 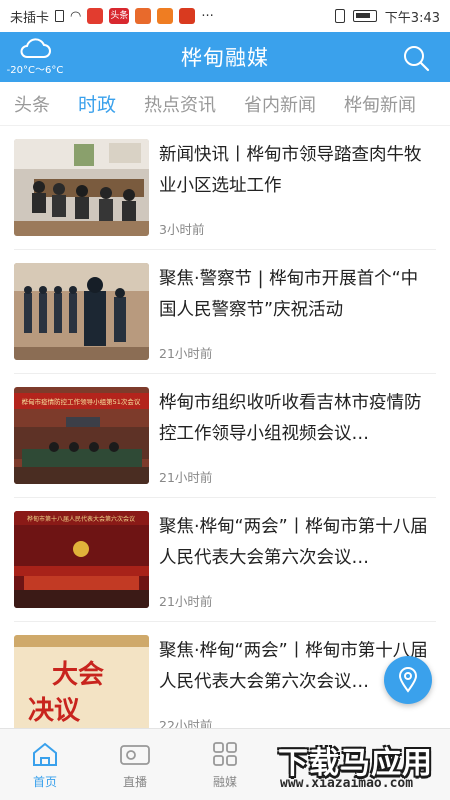 I want to click on app-header: -20°C～6°C 桦甸融媒, so click(x=225, y=57).